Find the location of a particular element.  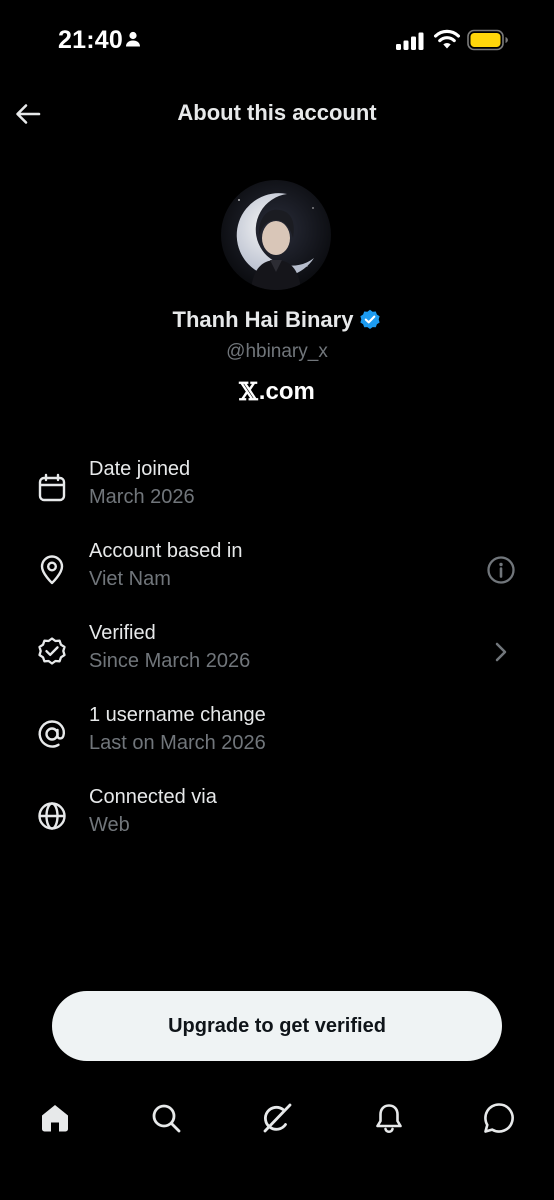

messages-icon is located at coordinates (499, 1118).